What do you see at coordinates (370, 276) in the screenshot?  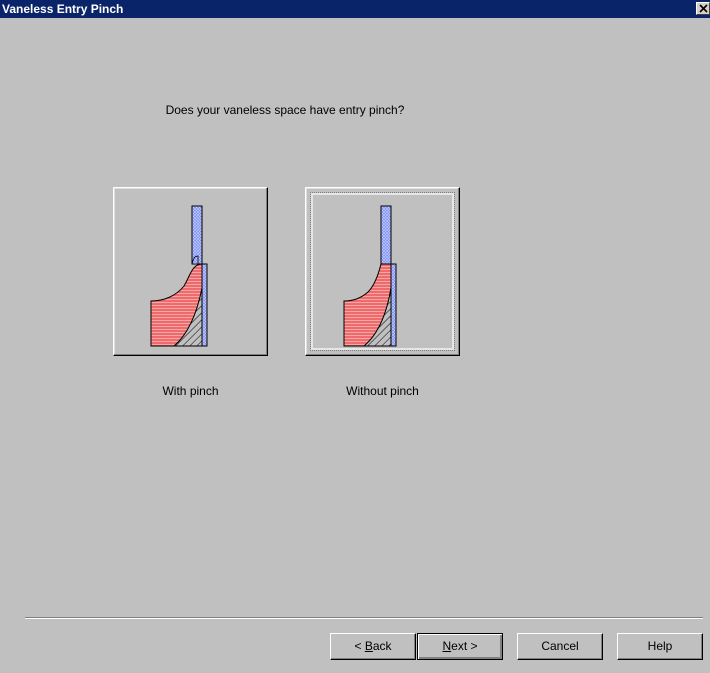 I see `impeller-without-pinch-diagram` at bounding box center [370, 276].